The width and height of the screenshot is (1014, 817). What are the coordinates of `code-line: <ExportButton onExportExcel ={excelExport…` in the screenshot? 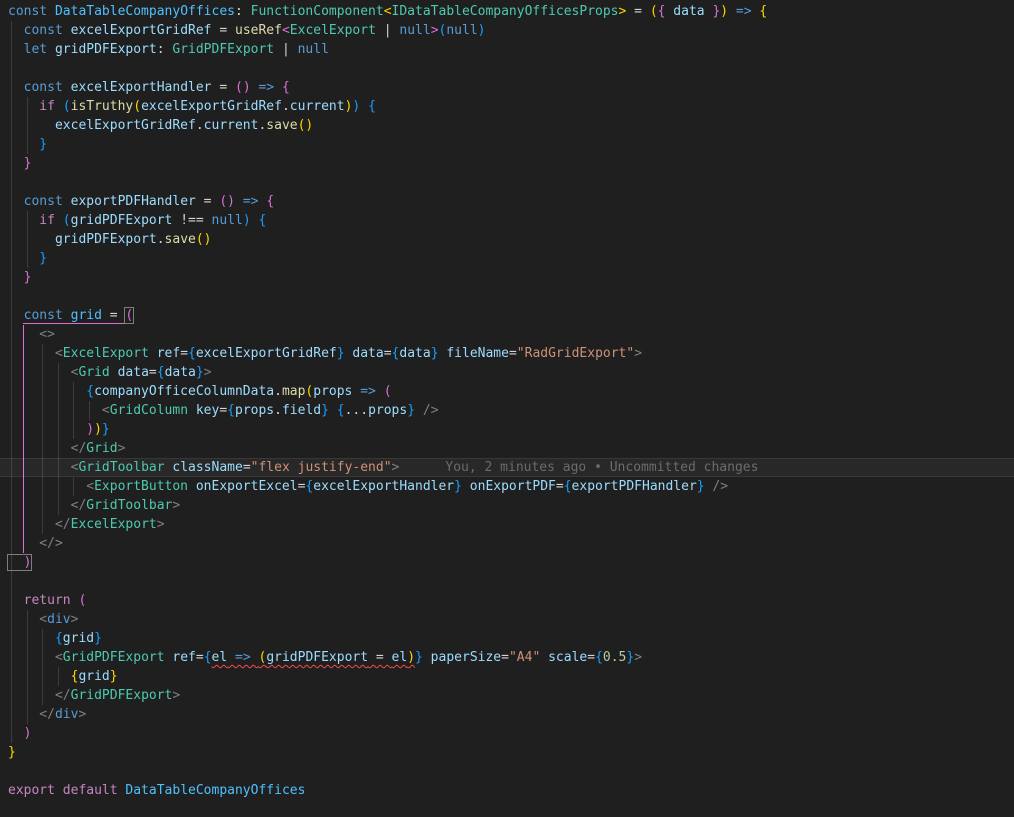 It's located at (507, 486).